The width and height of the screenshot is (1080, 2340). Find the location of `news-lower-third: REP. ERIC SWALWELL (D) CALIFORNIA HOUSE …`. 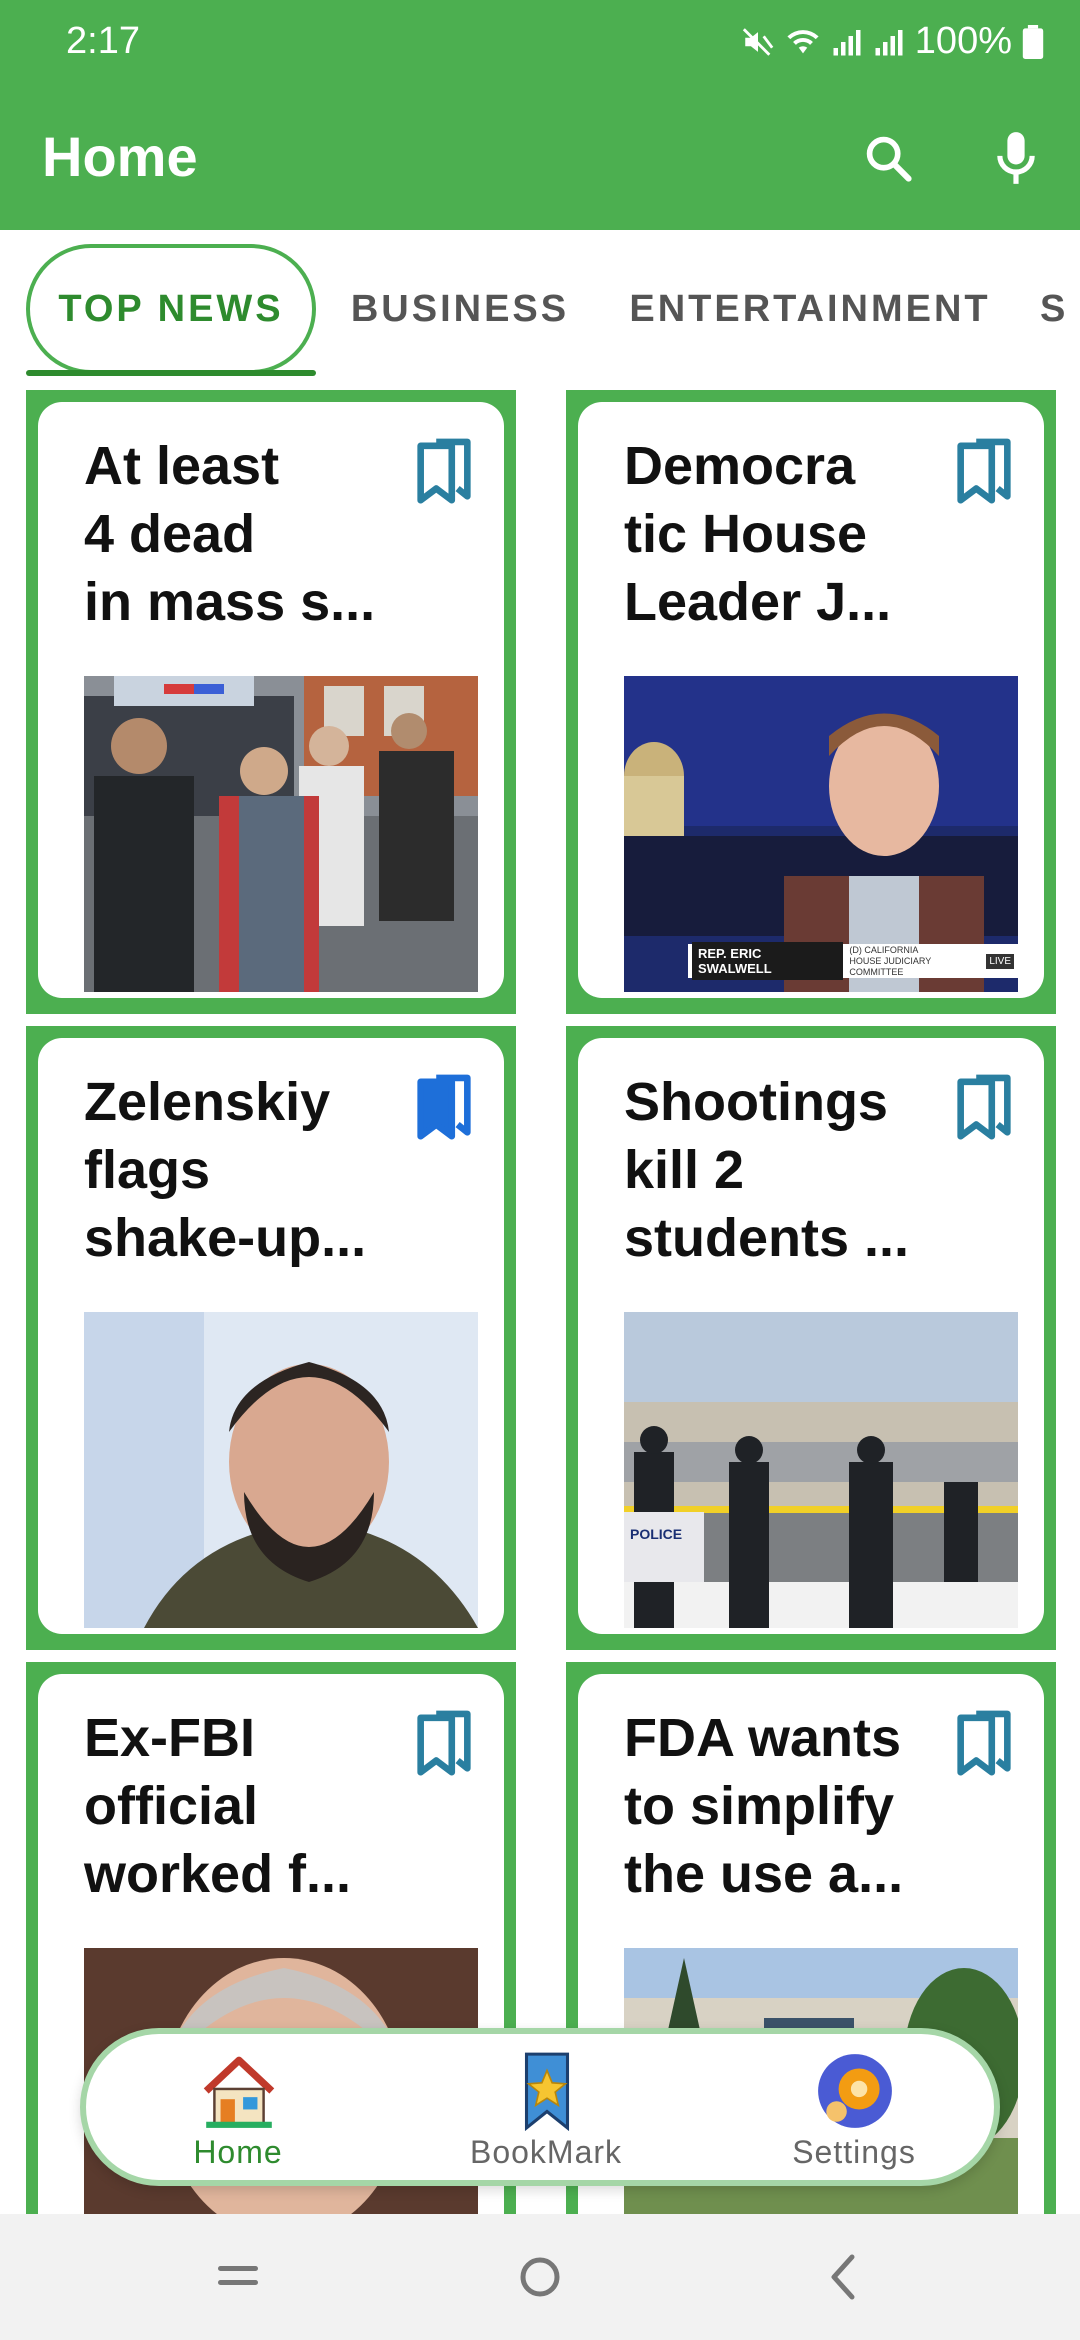

news-lower-third: REP. ERIC SWALWELL (D) CALIFORNIA HOUSE … is located at coordinates (853, 961).